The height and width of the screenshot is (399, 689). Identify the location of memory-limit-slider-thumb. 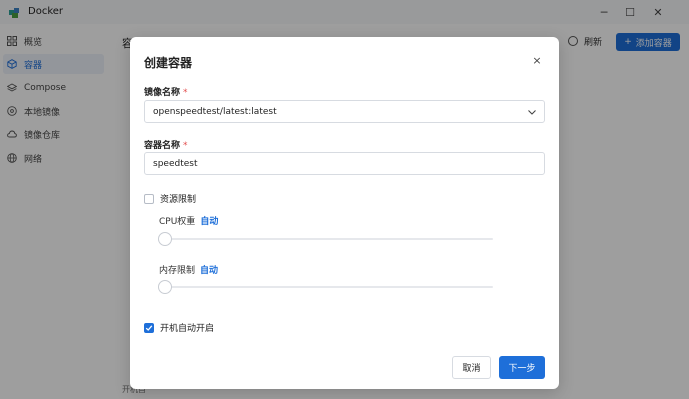
(165, 287).